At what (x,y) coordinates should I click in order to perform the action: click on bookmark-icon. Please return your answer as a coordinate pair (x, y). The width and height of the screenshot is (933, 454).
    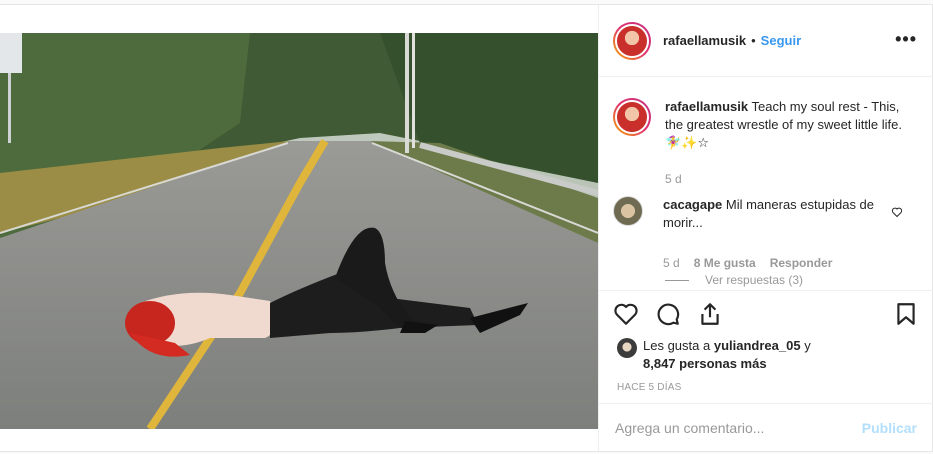
    Looking at the image, I should click on (906, 314).